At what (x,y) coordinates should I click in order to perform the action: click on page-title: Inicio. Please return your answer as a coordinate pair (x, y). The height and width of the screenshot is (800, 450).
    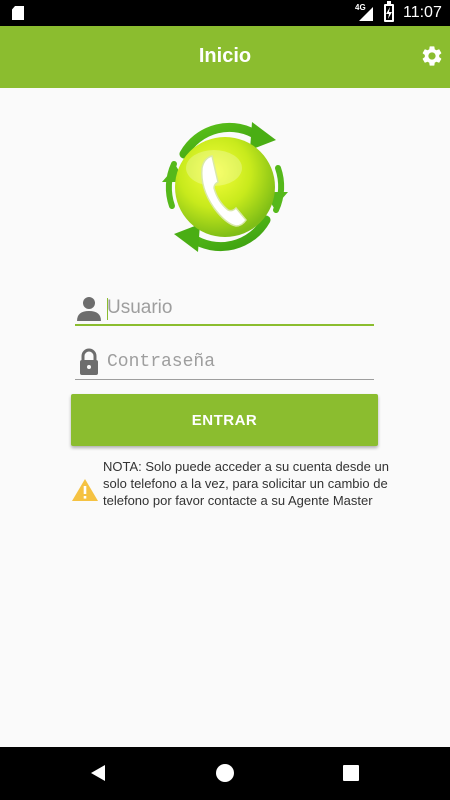
    Looking at the image, I should click on (225, 56).